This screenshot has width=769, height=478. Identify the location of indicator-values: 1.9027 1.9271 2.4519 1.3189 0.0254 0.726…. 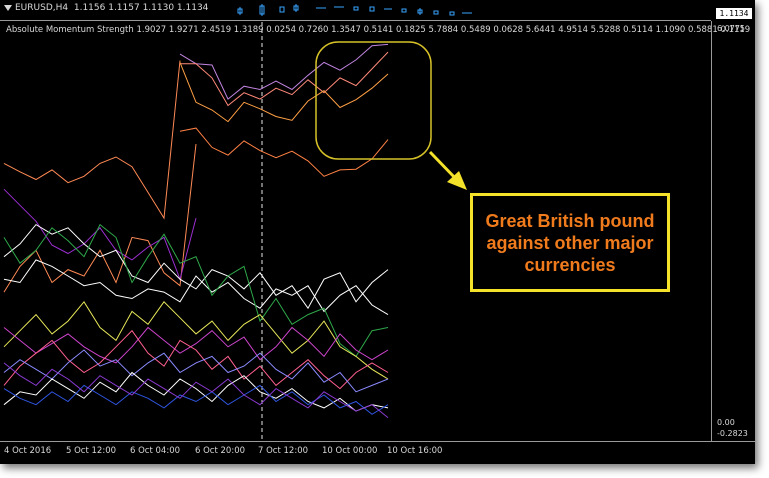
(443, 30).